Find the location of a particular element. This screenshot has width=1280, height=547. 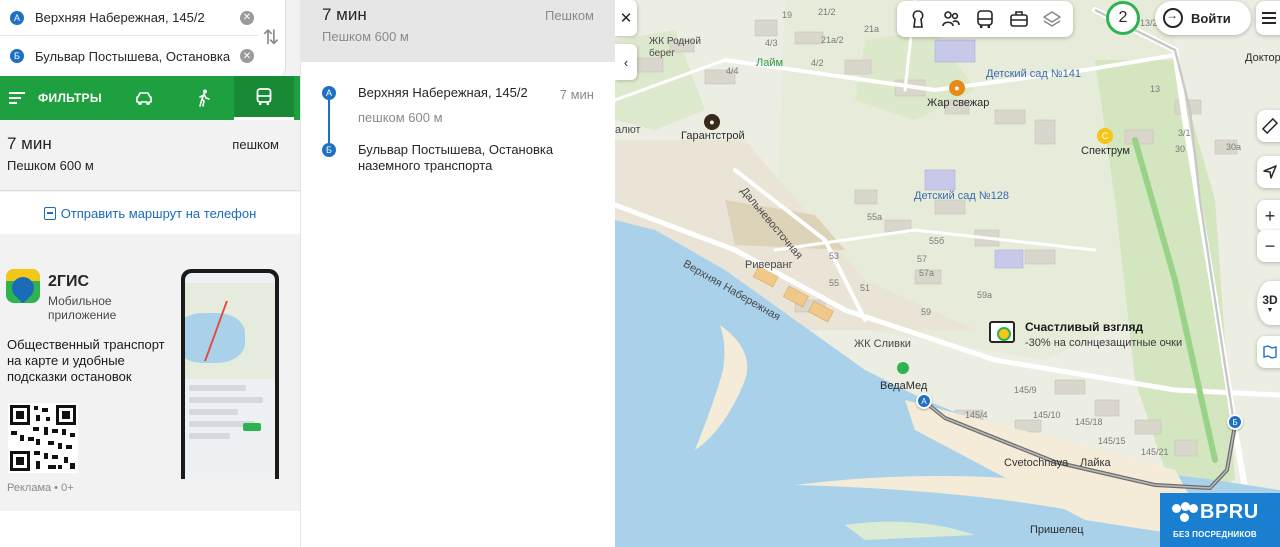

layers-icon is located at coordinates (1052, 19).